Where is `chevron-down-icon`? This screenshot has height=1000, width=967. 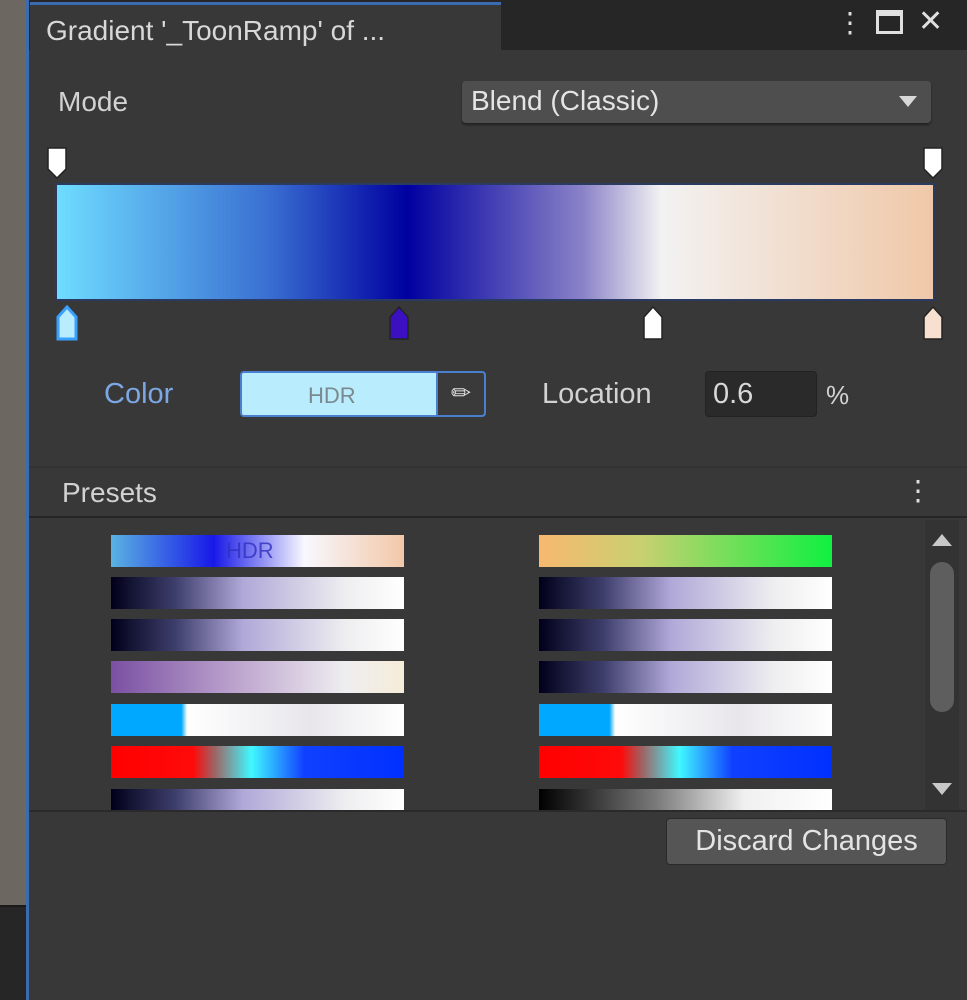
chevron-down-icon is located at coordinates (908, 101).